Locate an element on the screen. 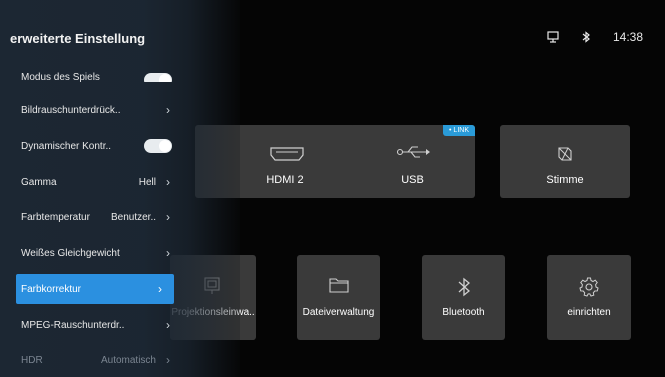 This screenshot has width=665, height=377. setting-label: Modus des Spiels is located at coordinates (60, 77).